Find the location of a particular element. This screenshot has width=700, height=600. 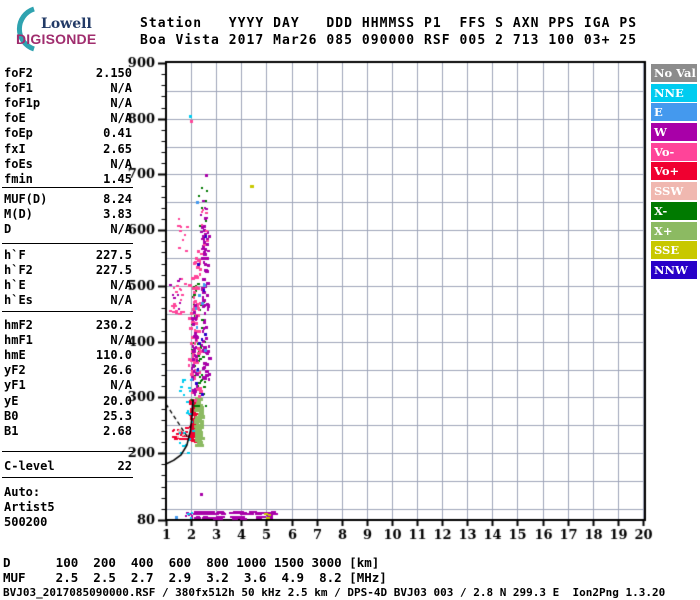

param-row: h`F2 227.5 is located at coordinates (68, 270).